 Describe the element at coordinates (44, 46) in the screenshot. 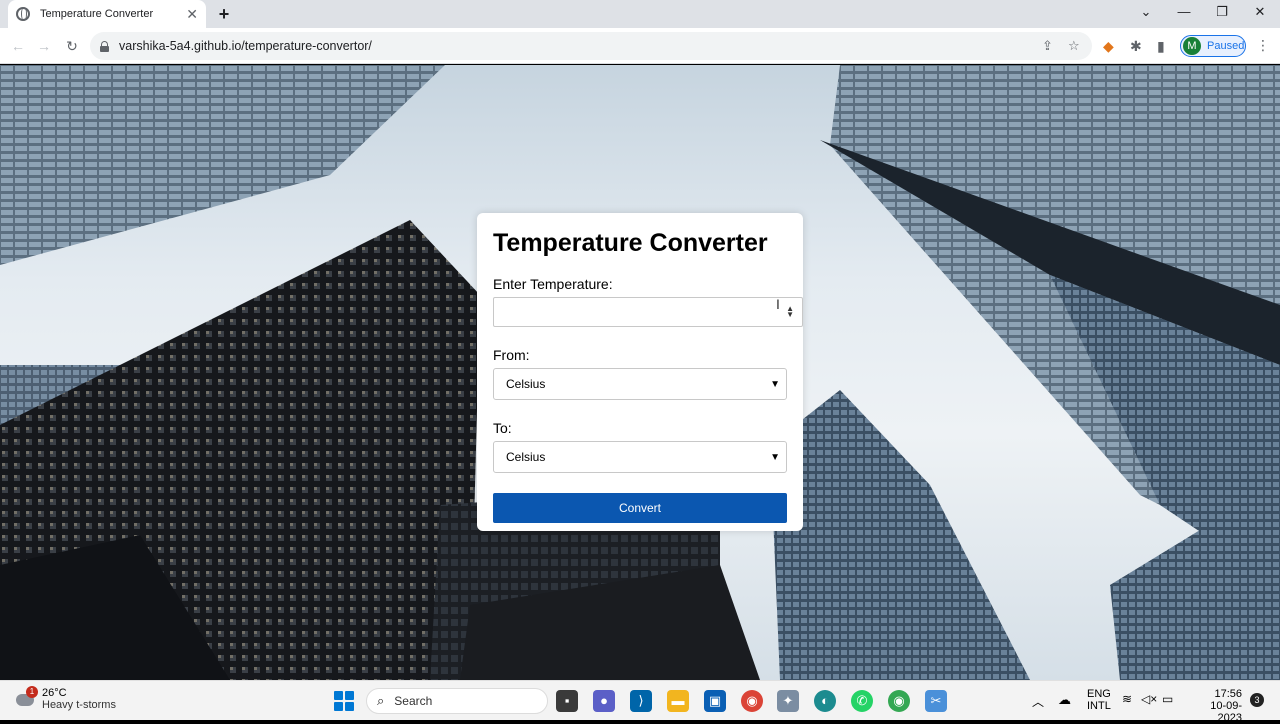

I see `forward-icon: →` at that location.